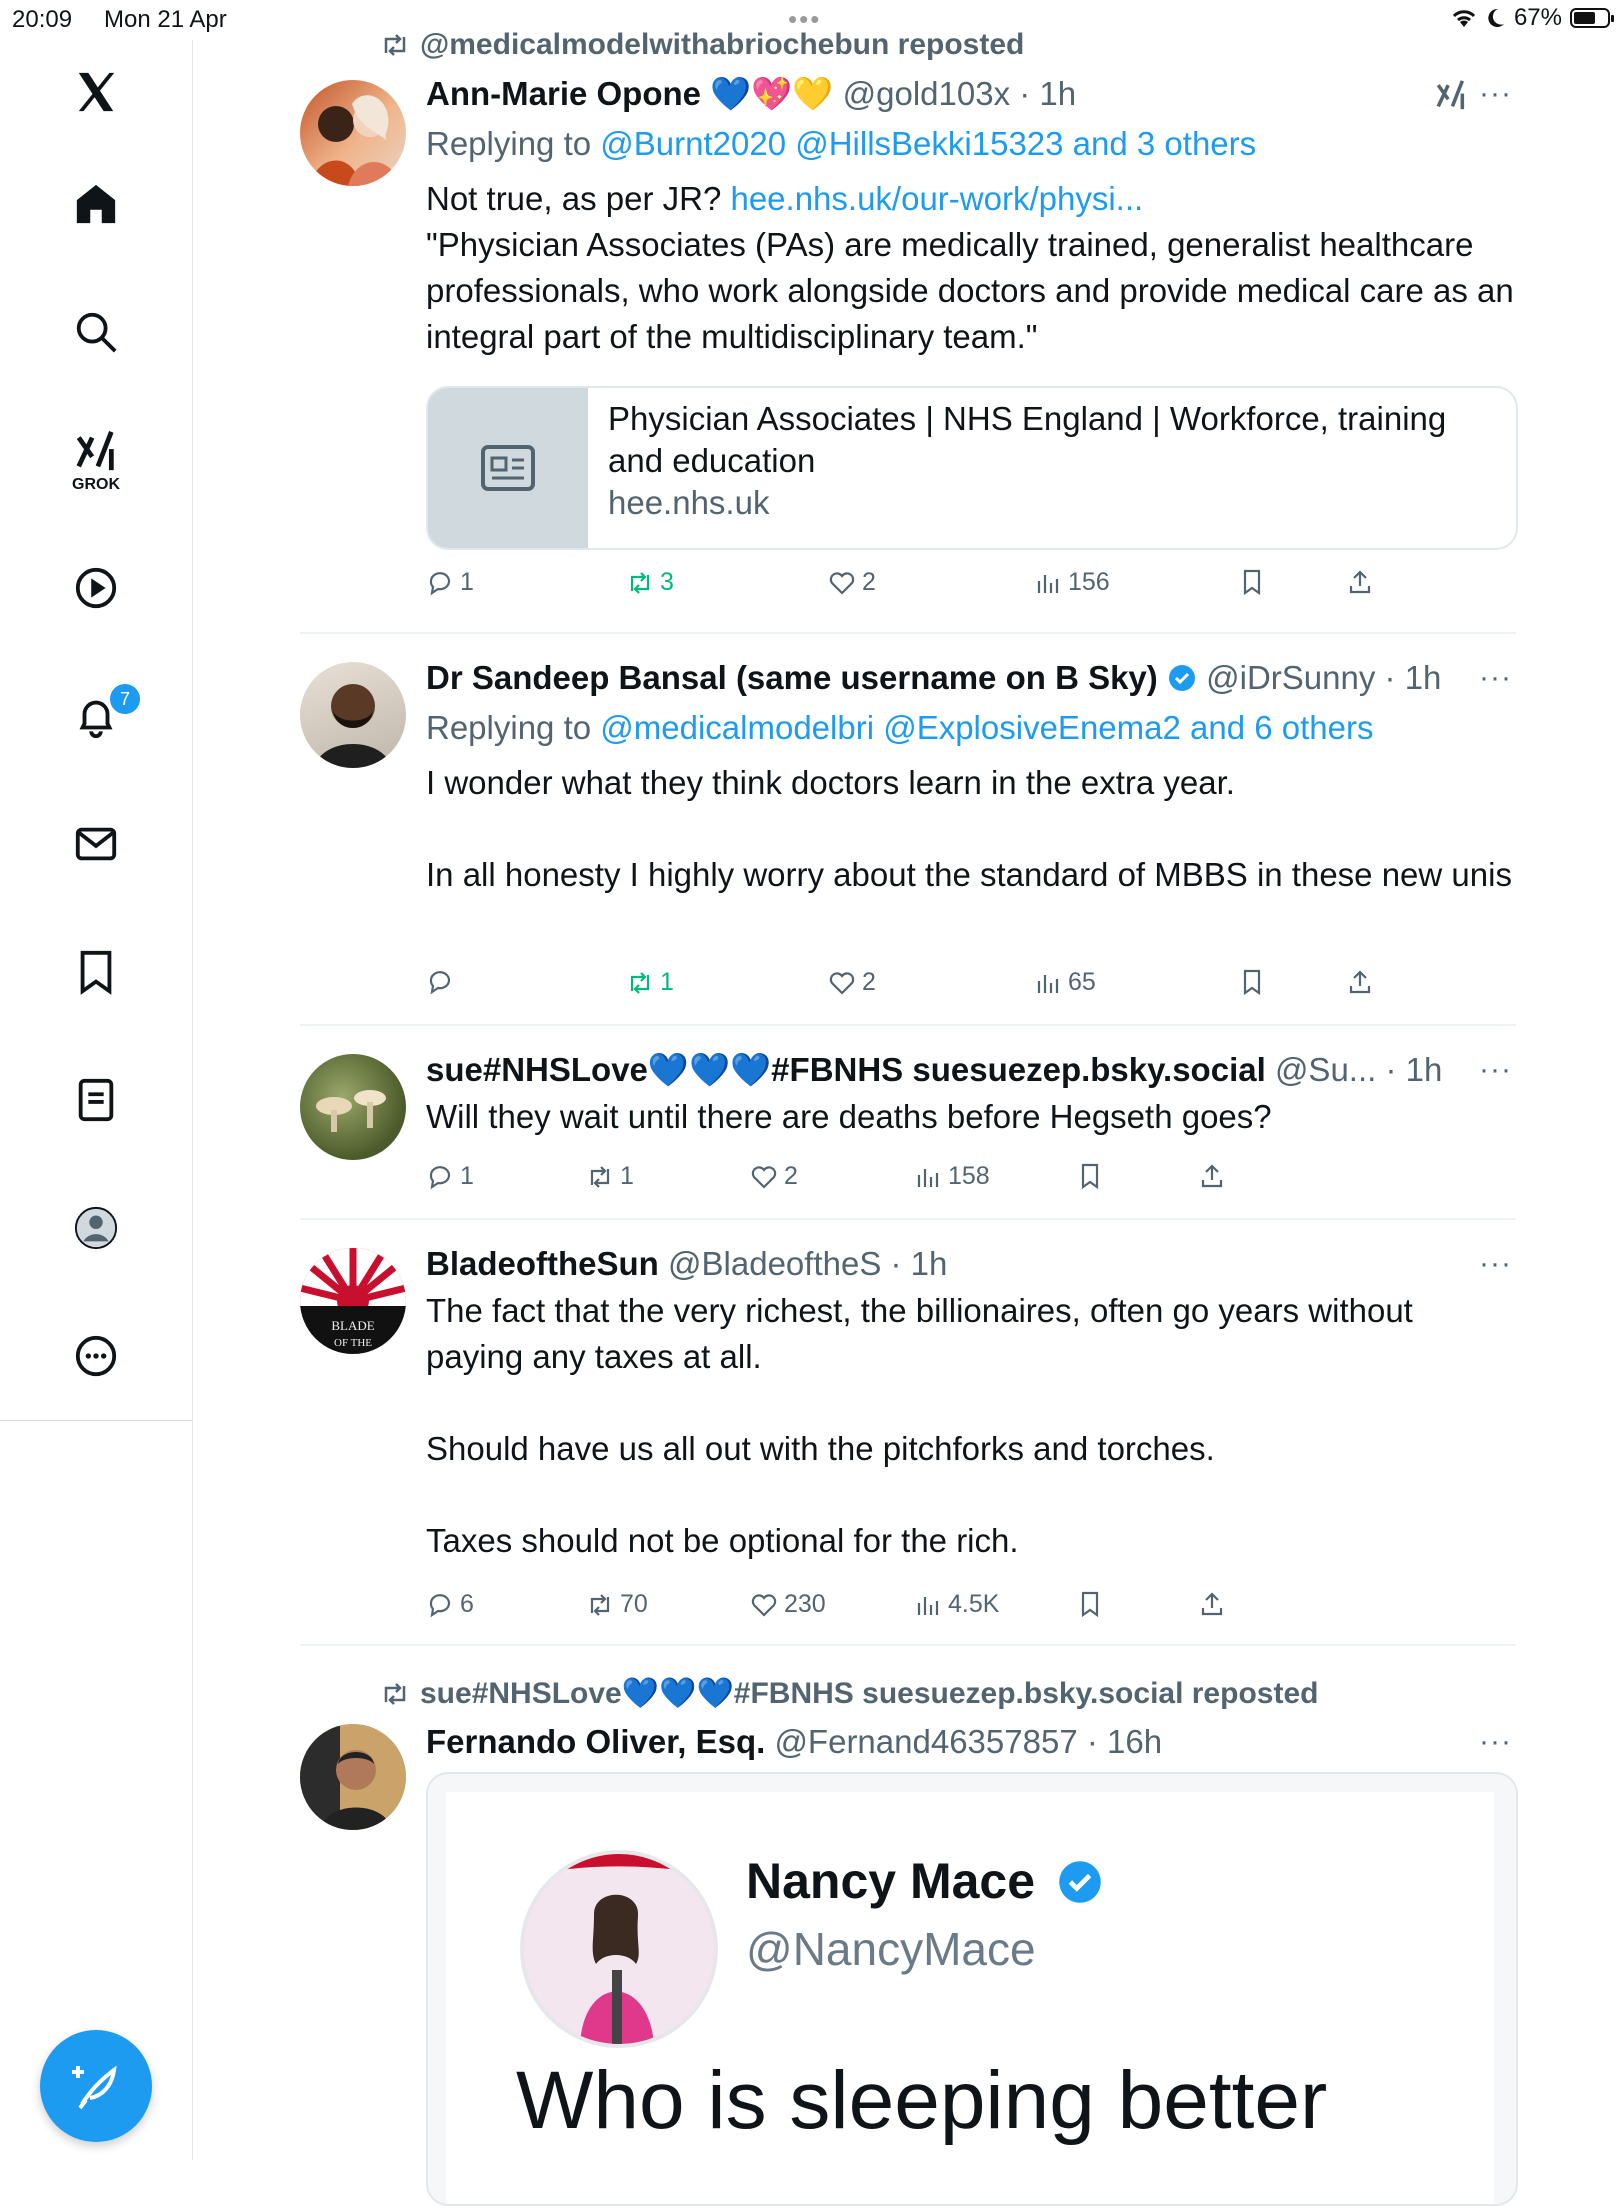  What do you see at coordinates (689, 502) in the screenshot?
I see `card-domain: hee.nhs.uk` at bounding box center [689, 502].